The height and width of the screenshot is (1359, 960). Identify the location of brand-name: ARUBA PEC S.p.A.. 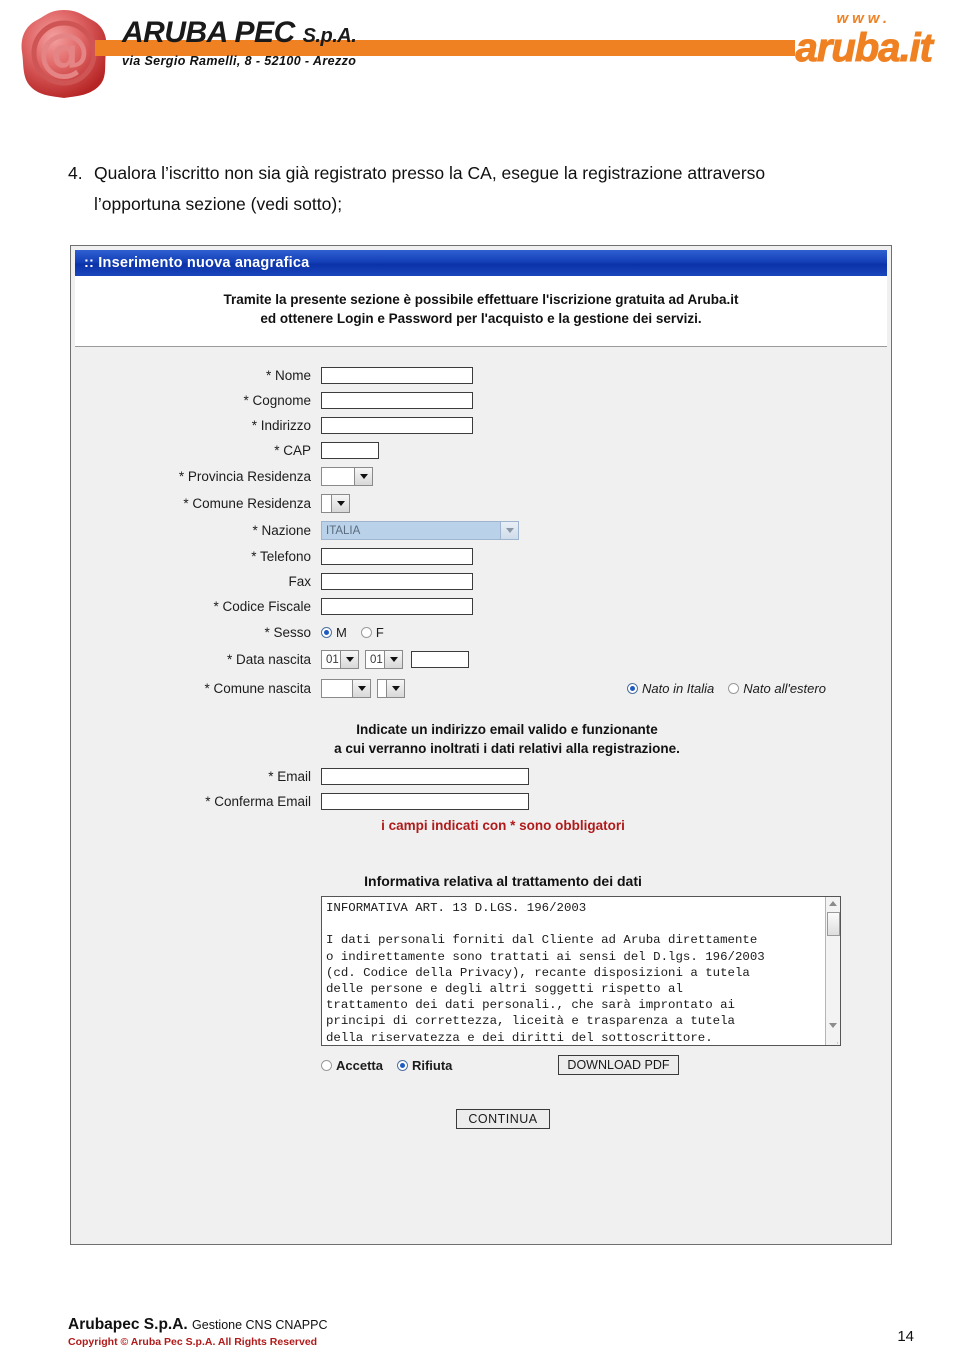
(239, 34).